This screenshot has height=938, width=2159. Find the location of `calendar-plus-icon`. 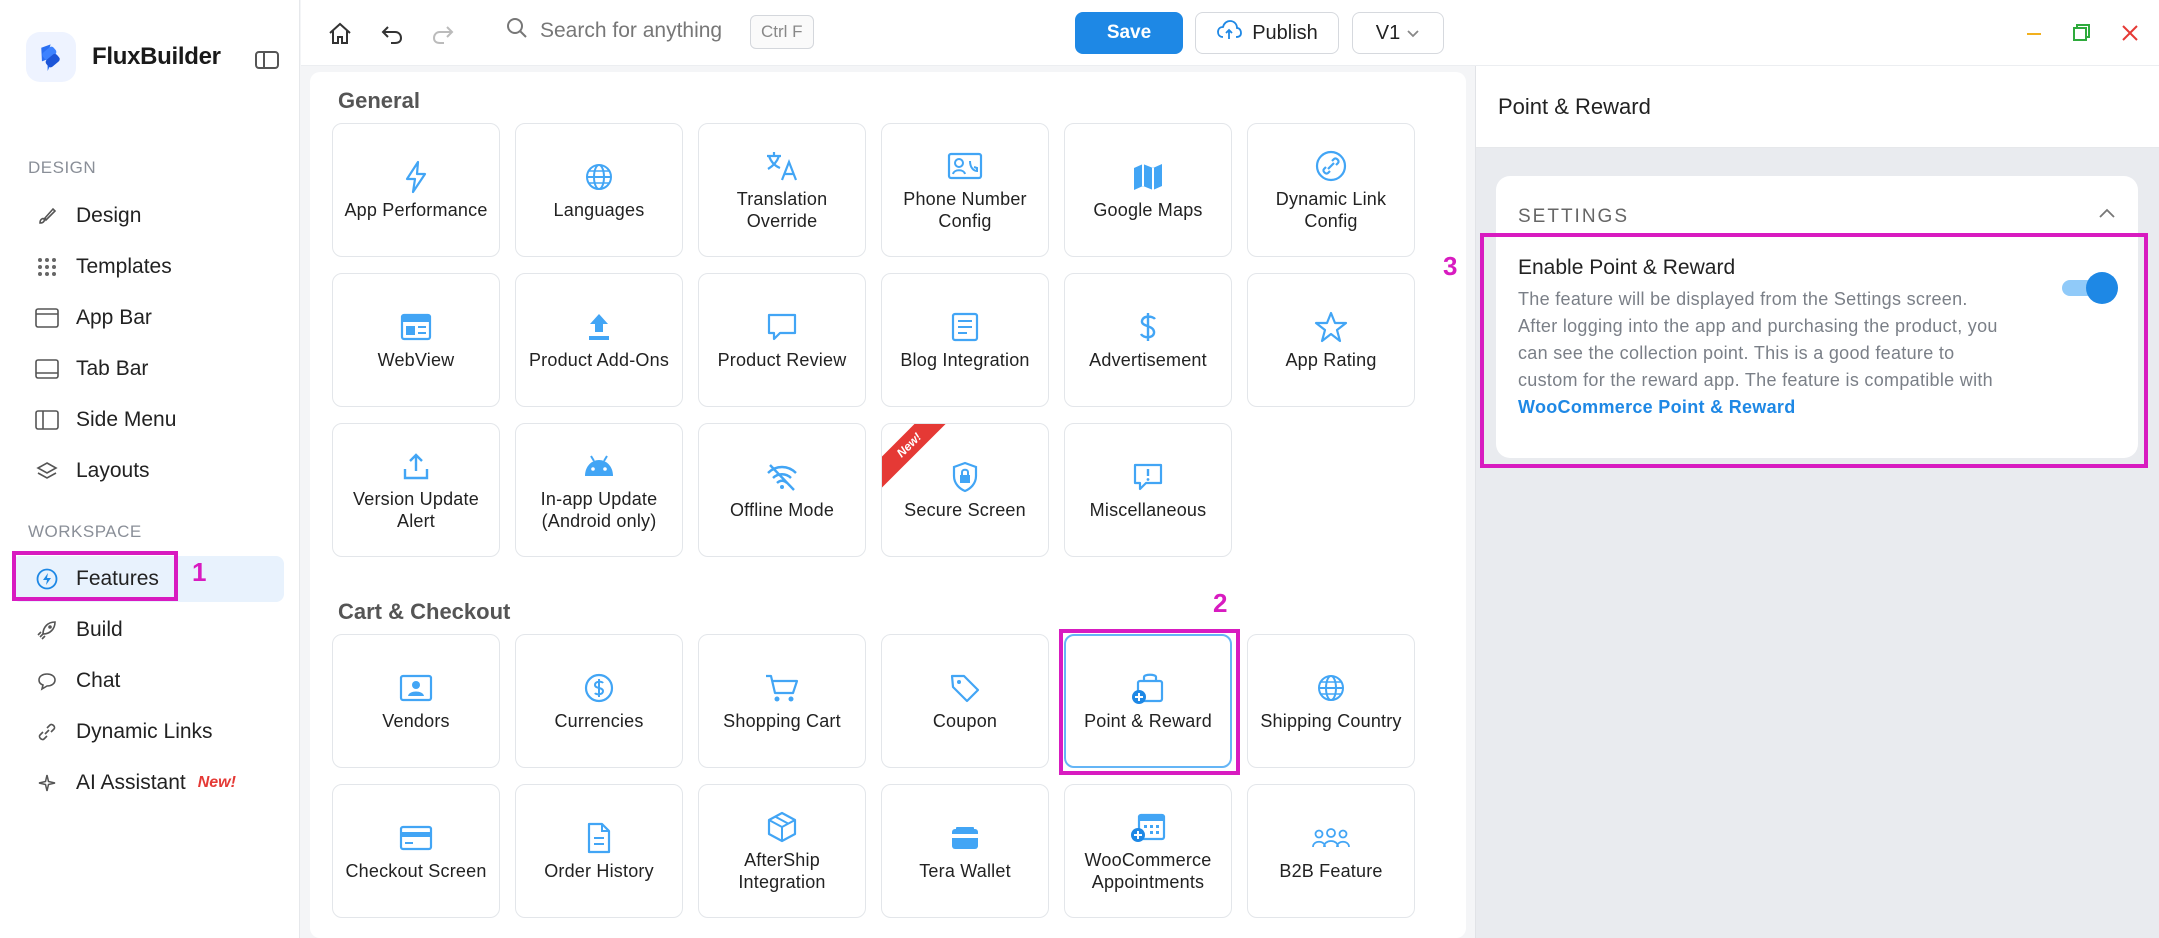

calendar-plus-icon is located at coordinates (1148, 827).